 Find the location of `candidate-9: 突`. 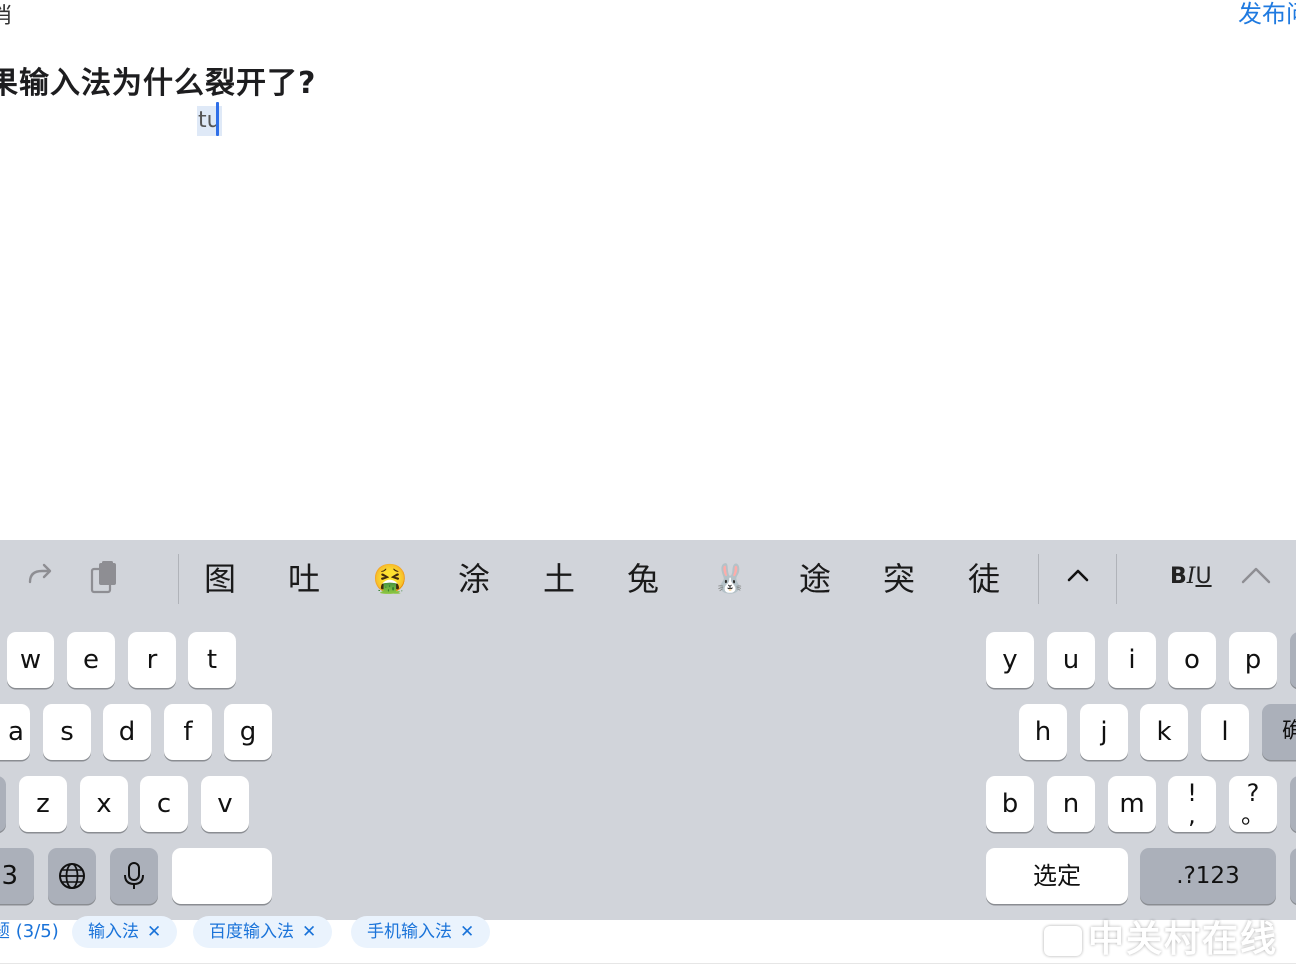

candidate-9: 突 is located at coordinates (899, 579).